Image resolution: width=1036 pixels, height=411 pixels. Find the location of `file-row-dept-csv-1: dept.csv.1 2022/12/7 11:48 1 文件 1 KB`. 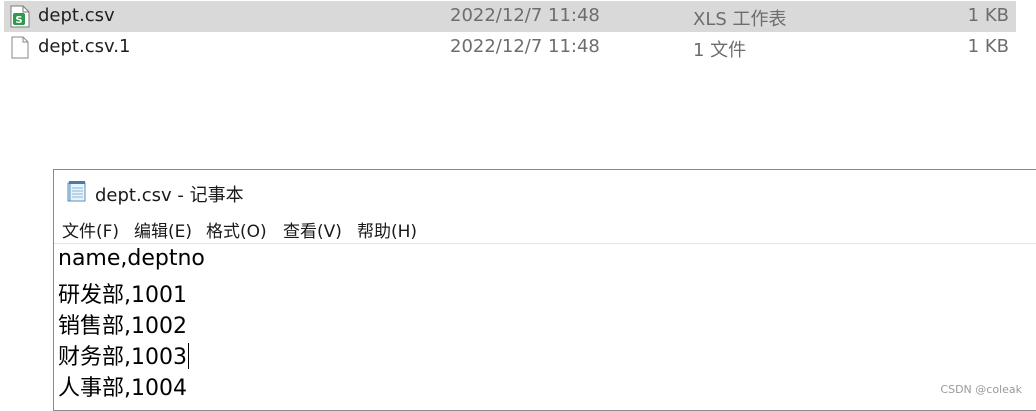

file-row-dept-csv-1: dept.csv.1 2022/12/7 11:48 1 文件 1 KB is located at coordinates (510, 47).